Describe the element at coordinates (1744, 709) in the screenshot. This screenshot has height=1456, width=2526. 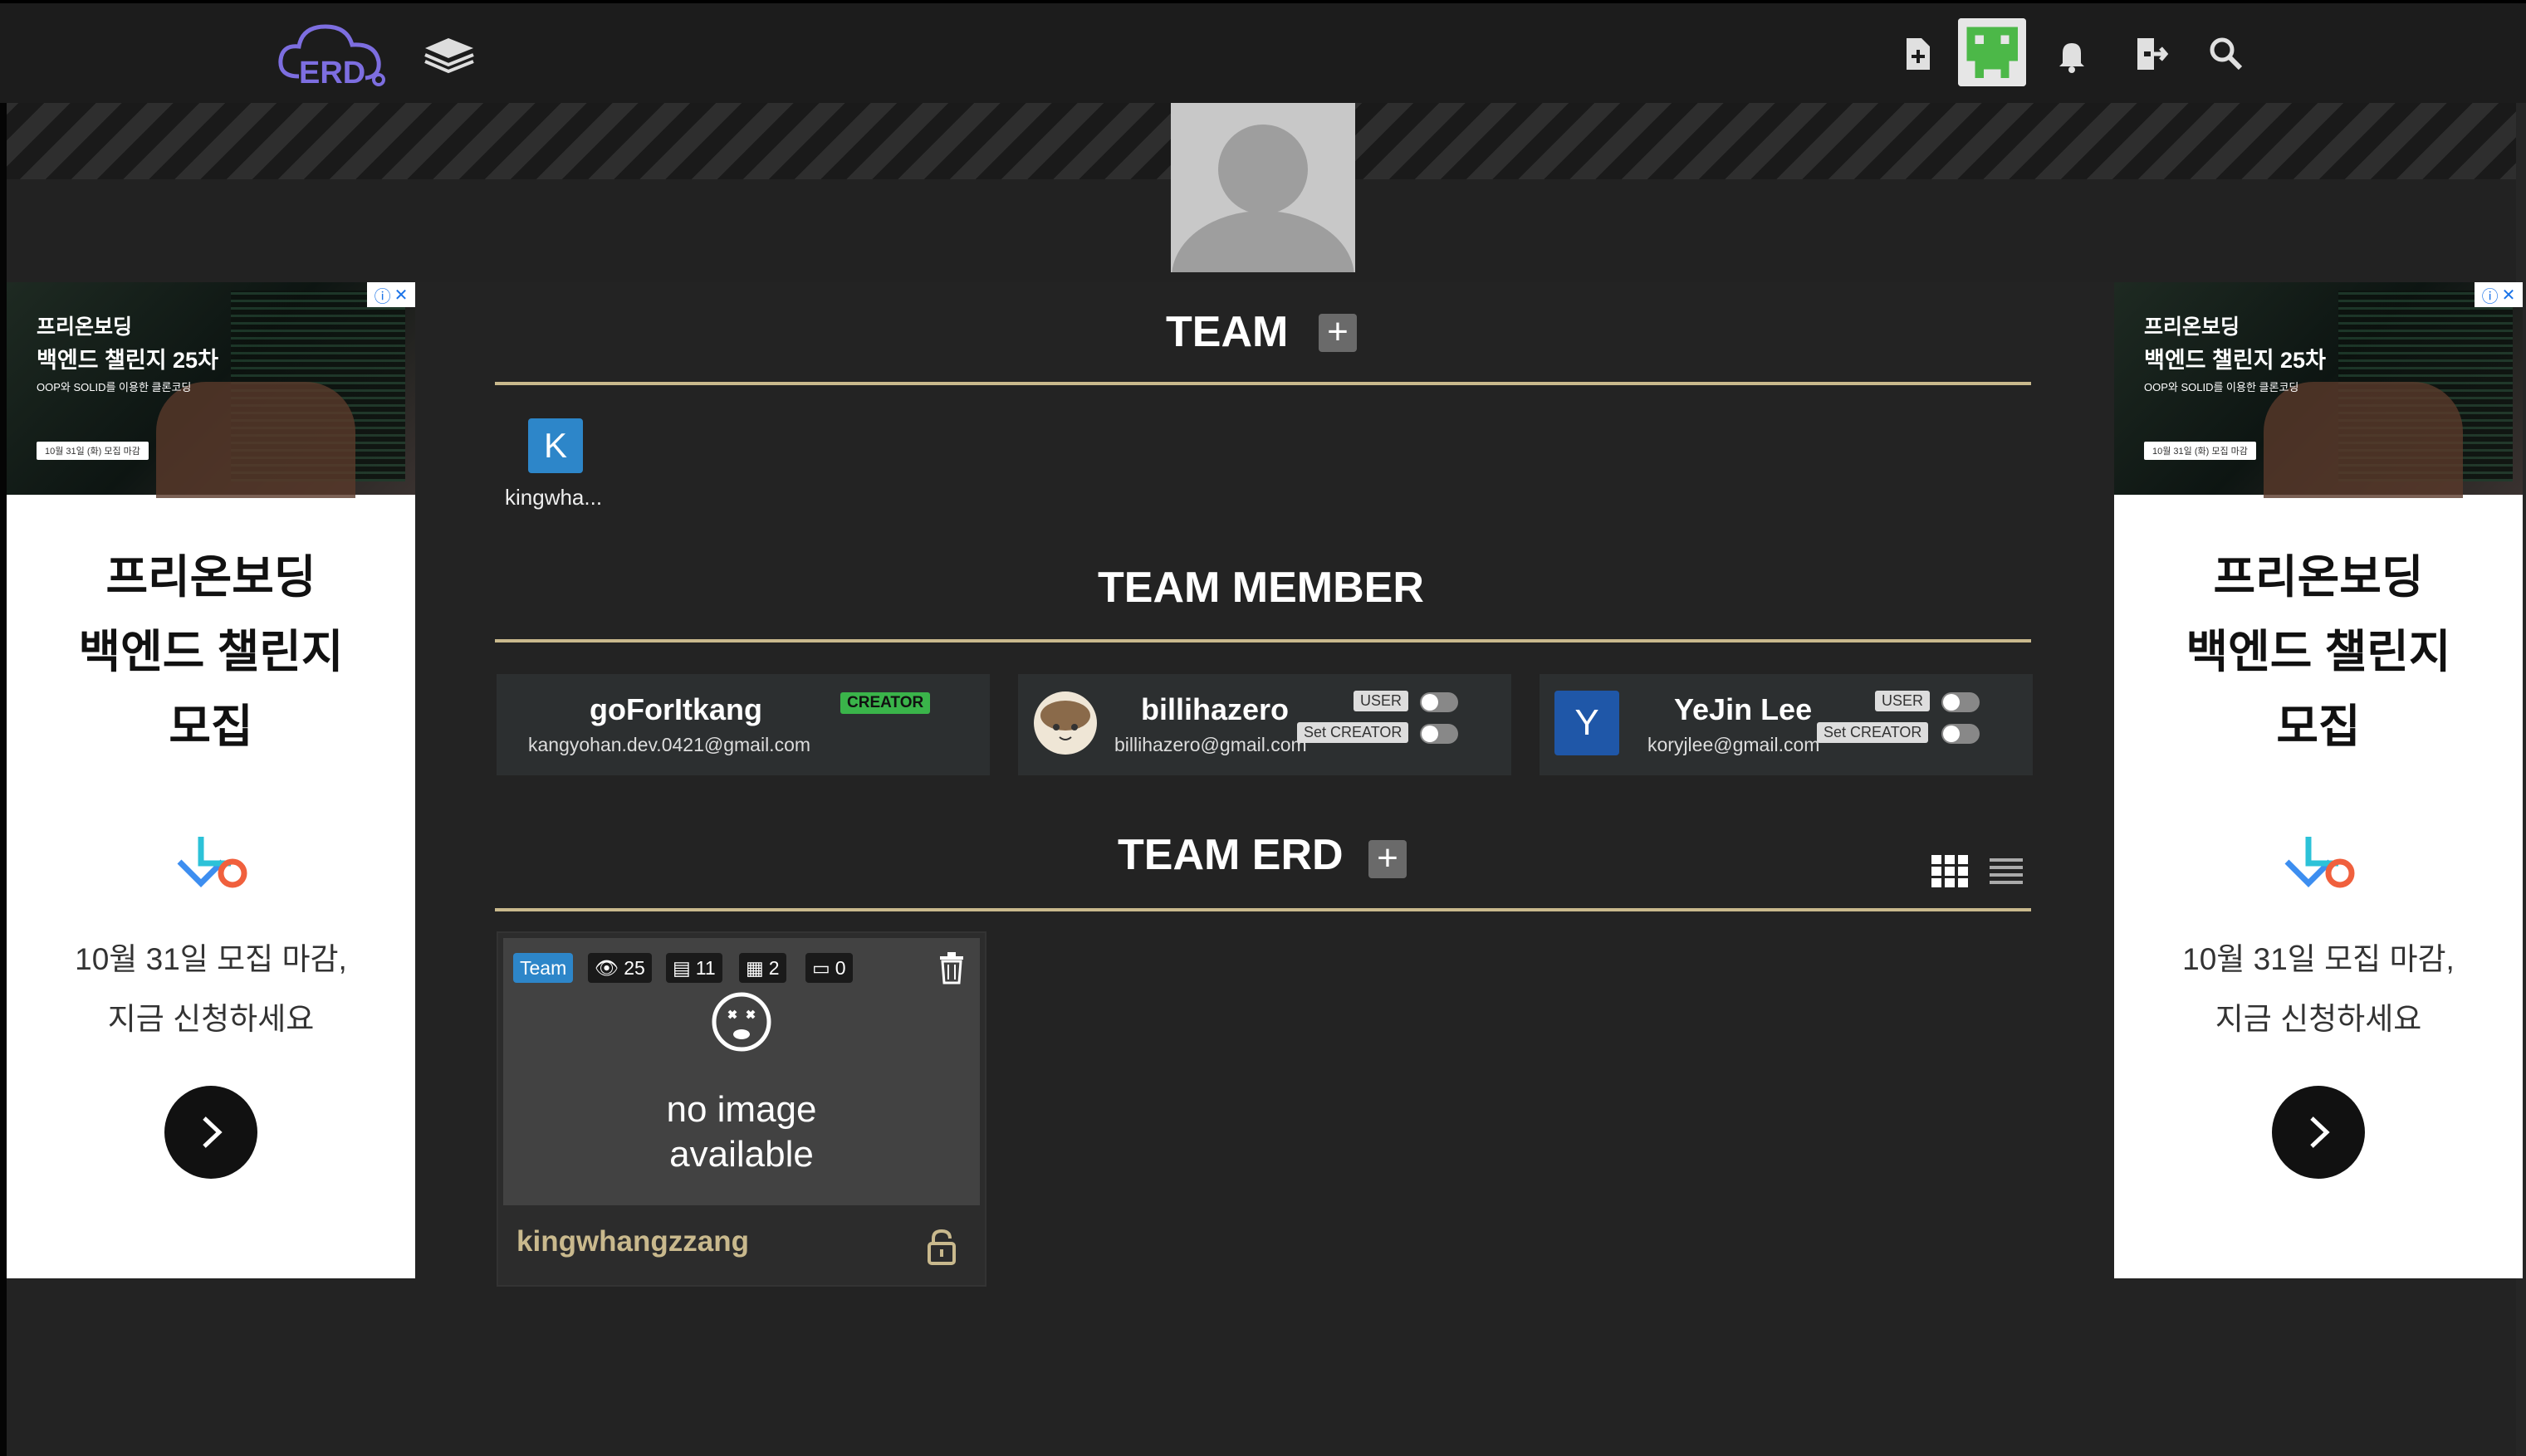
I see `member-name: YeJin Lee` at that location.